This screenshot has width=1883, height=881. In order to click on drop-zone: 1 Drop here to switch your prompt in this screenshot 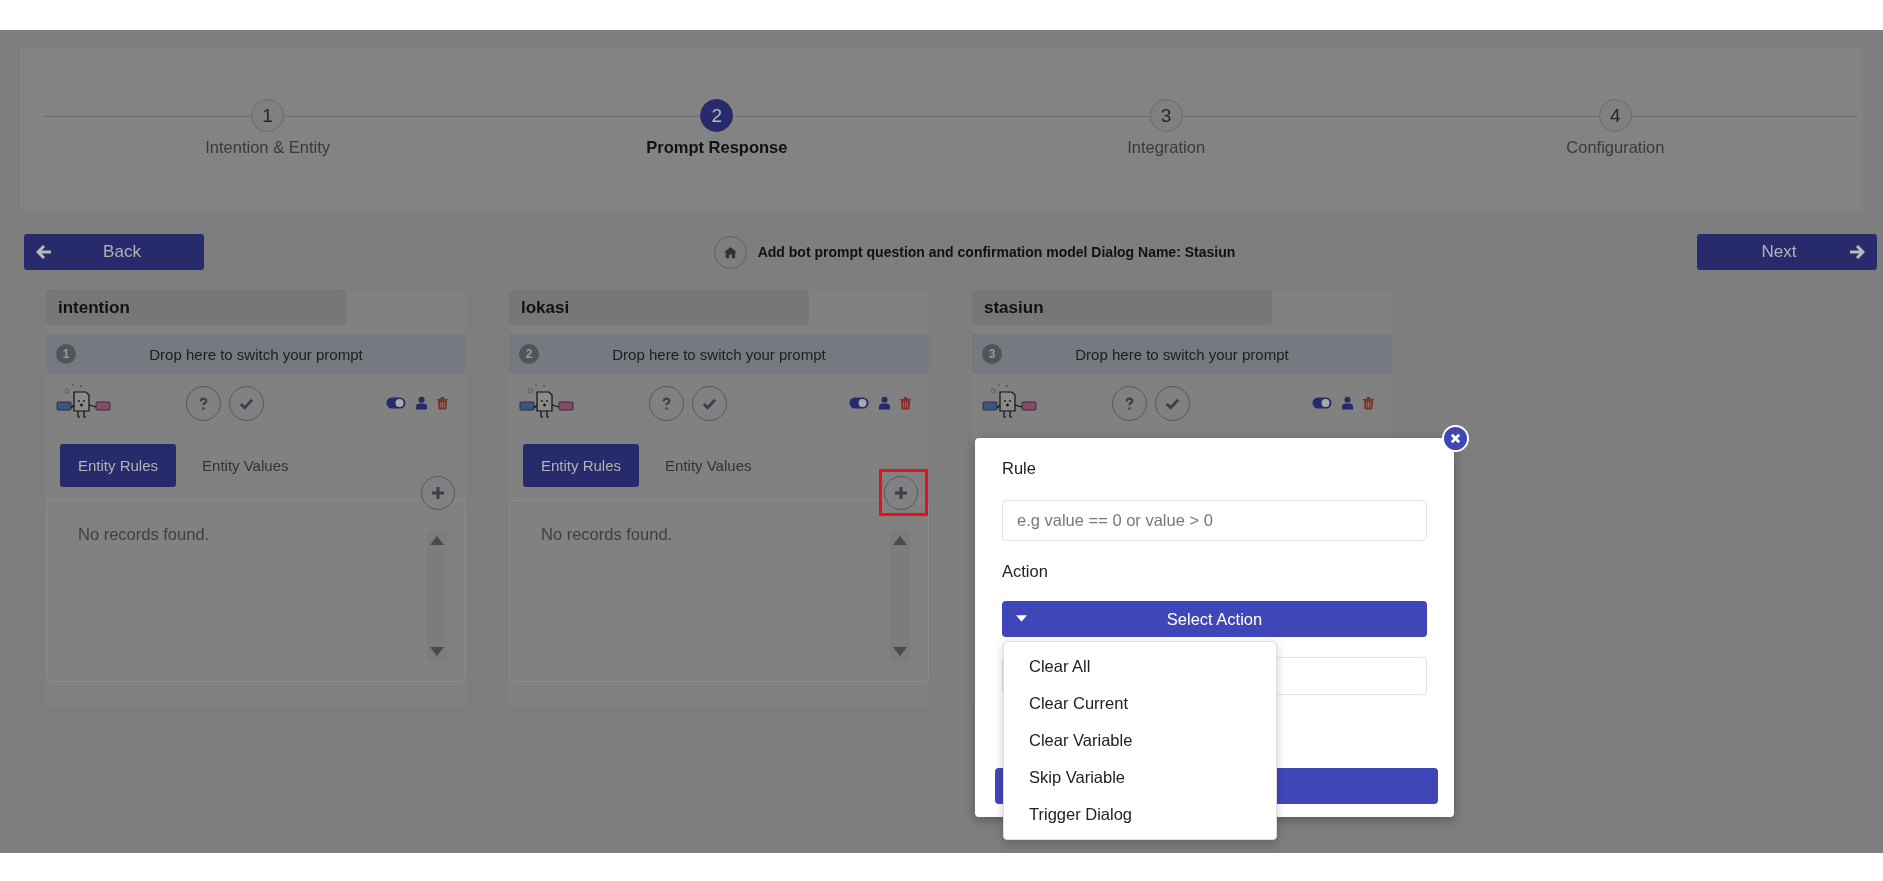, I will do `click(256, 354)`.